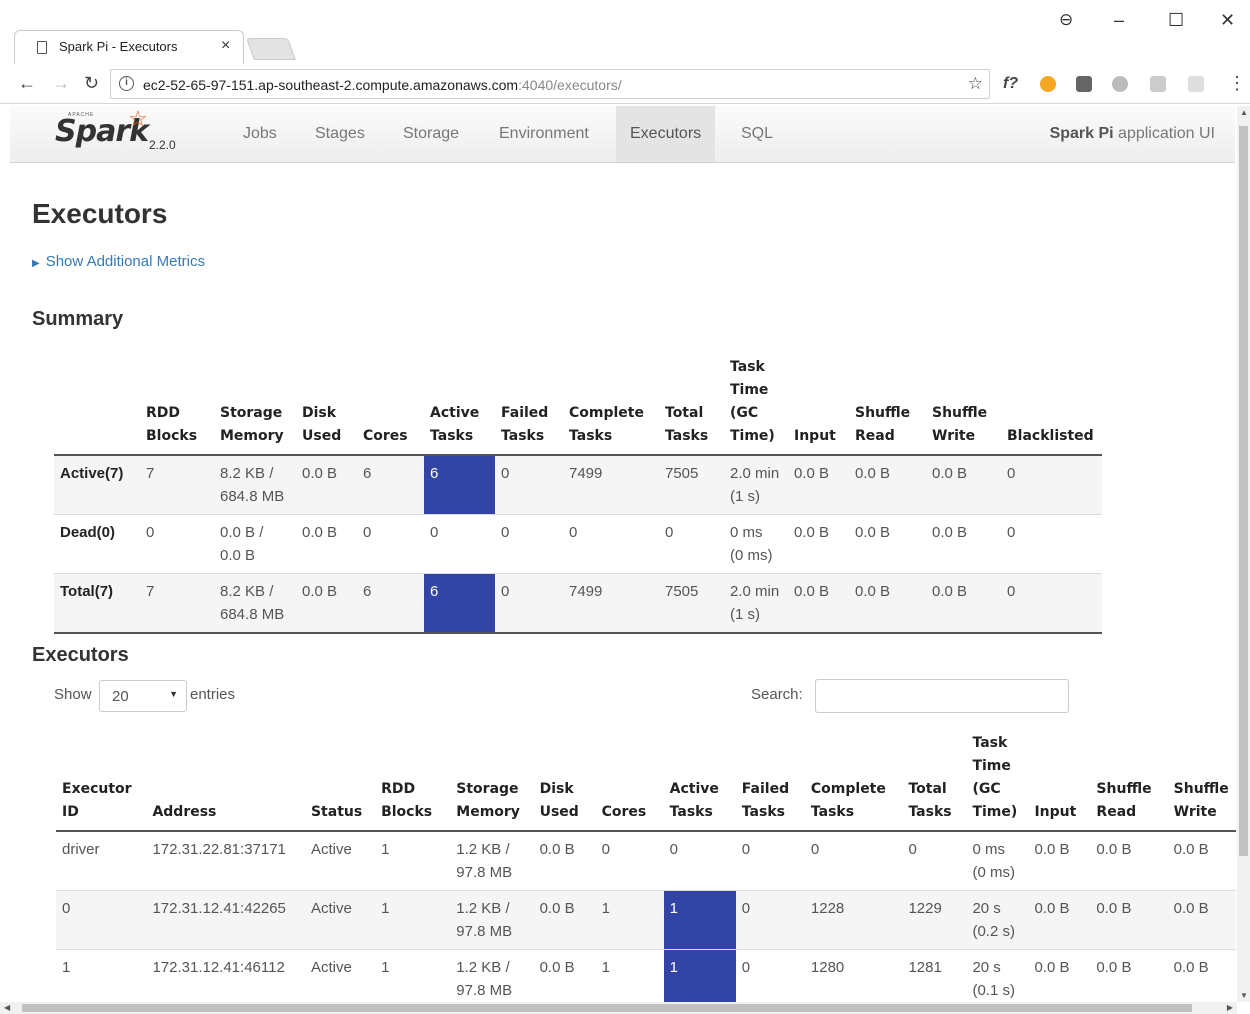  Describe the element at coordinates (1010, 84) in the screenshot. I see `formula-extension-icon: f?` at that location.